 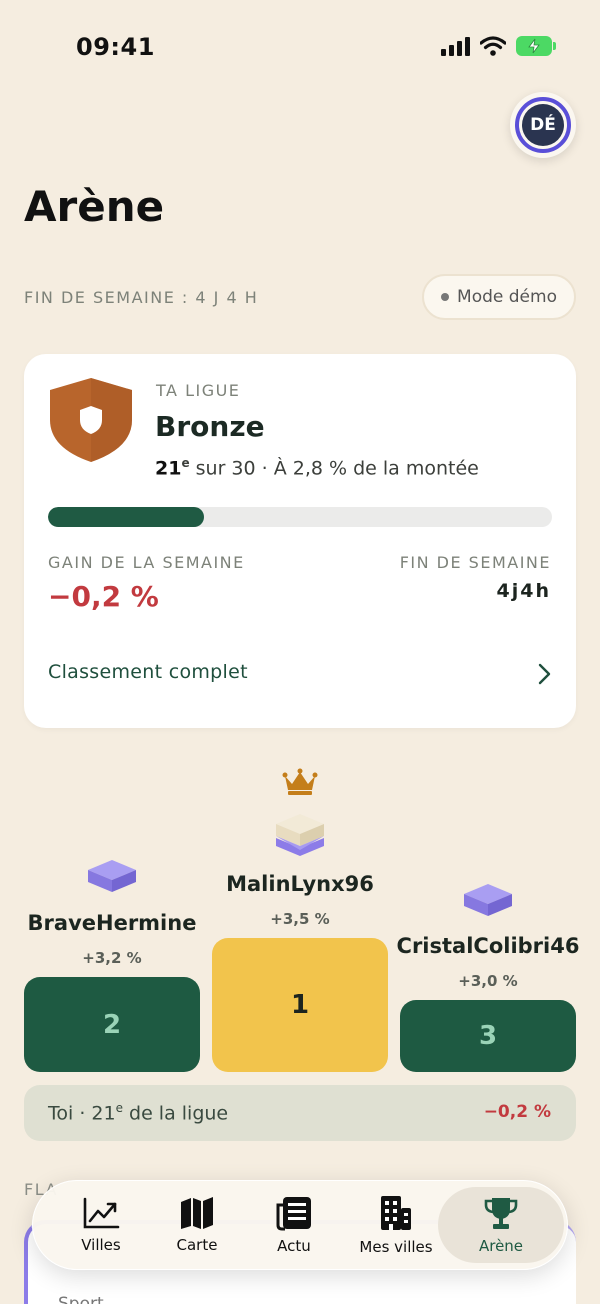 I want to click on league-rank: 21e sur 30 · À 2,8 % de la montée, so click(x=317, y=468).